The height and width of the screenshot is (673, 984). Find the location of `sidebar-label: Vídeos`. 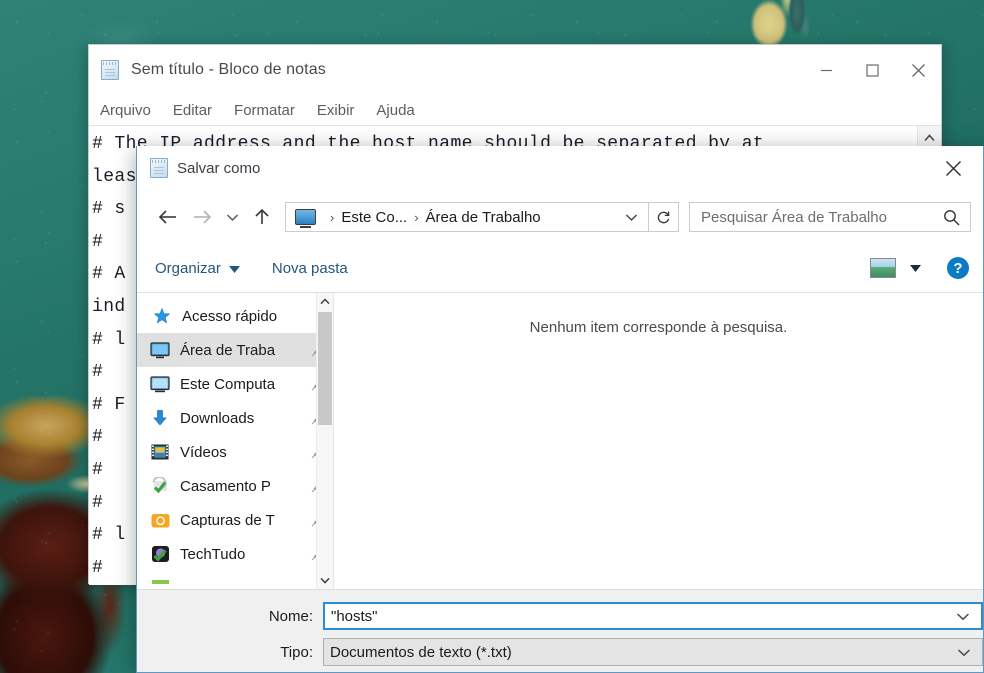

sidebar-label: Vídeos is located at coordinates (203, 452).